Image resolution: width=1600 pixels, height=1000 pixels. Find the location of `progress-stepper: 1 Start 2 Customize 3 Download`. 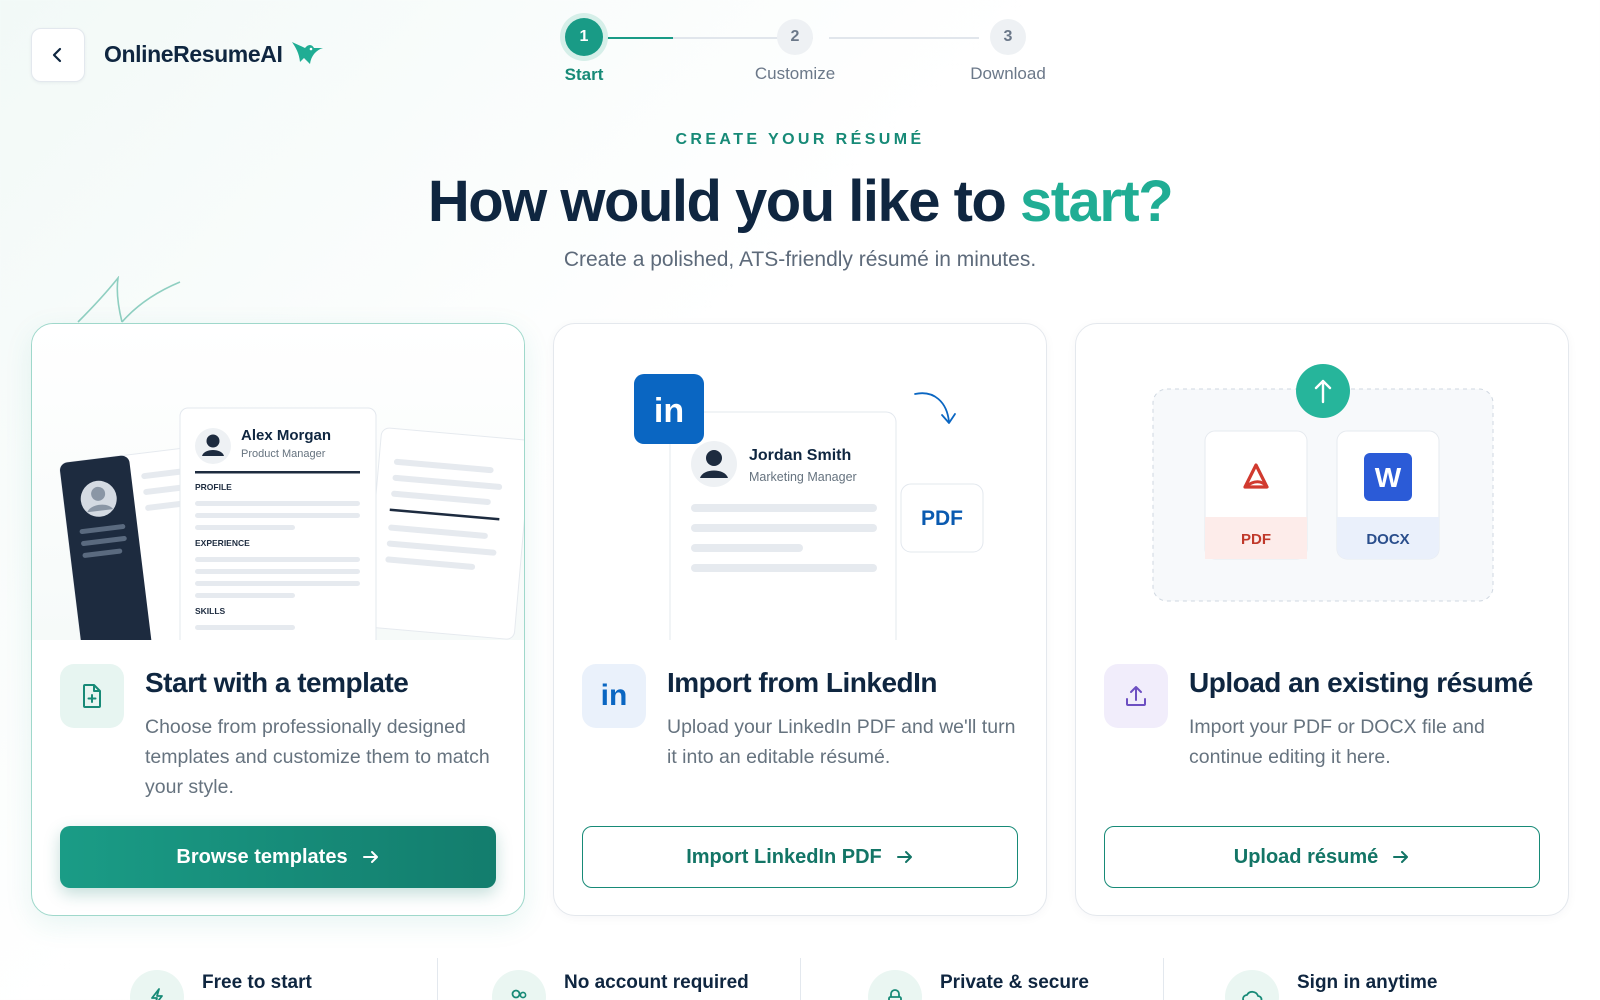

progress-stepper: 1 Start 2 Customize 3 Download is located at coordinates (810, 54).